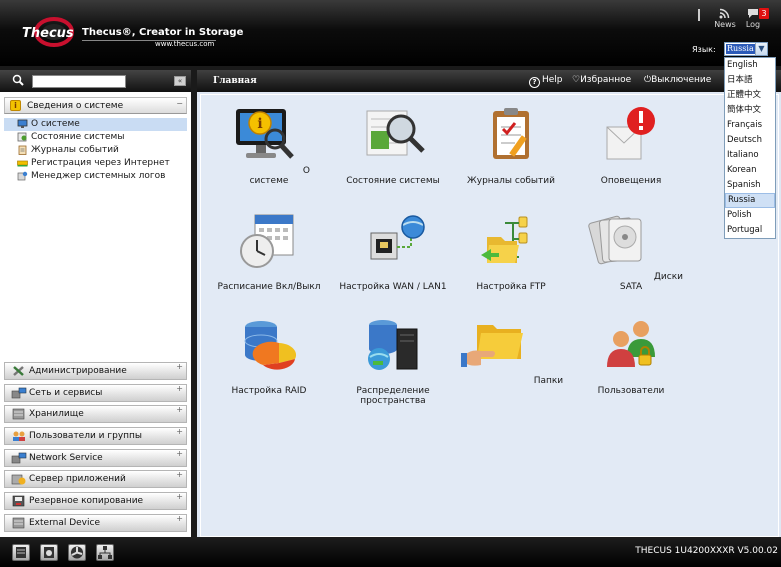  I want to click on page-title: Главная, so click(235, 81).